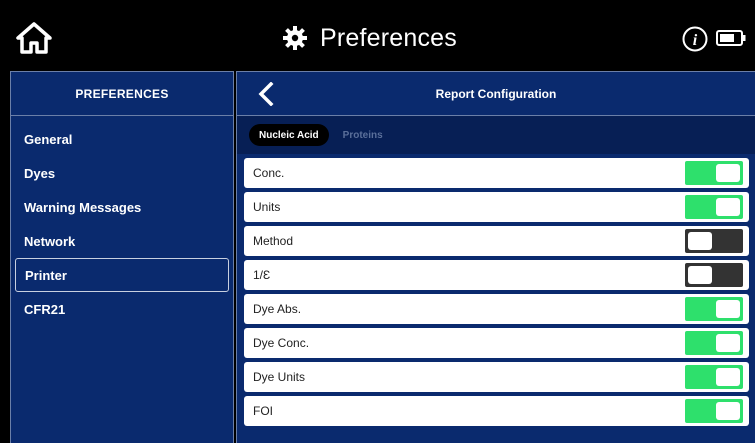 This screenshot has width=755, height=443. I want to click on battery-icon, so click(731, 38).